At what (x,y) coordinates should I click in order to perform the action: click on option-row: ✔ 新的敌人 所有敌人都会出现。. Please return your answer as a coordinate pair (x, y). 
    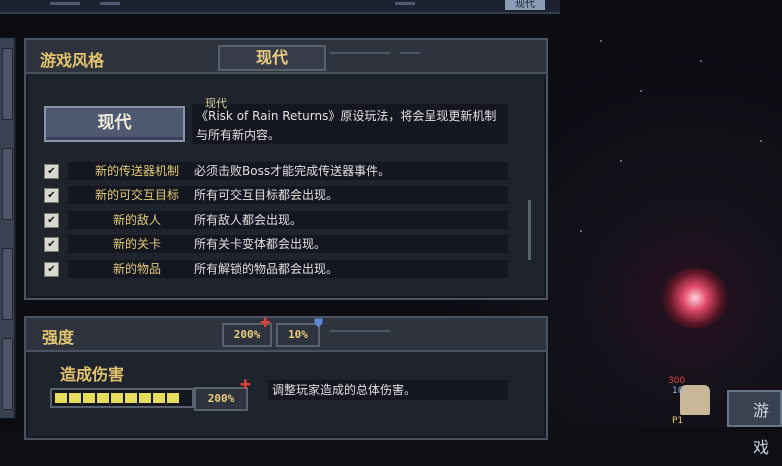
    Looking at the image, I should click on (277, 220).